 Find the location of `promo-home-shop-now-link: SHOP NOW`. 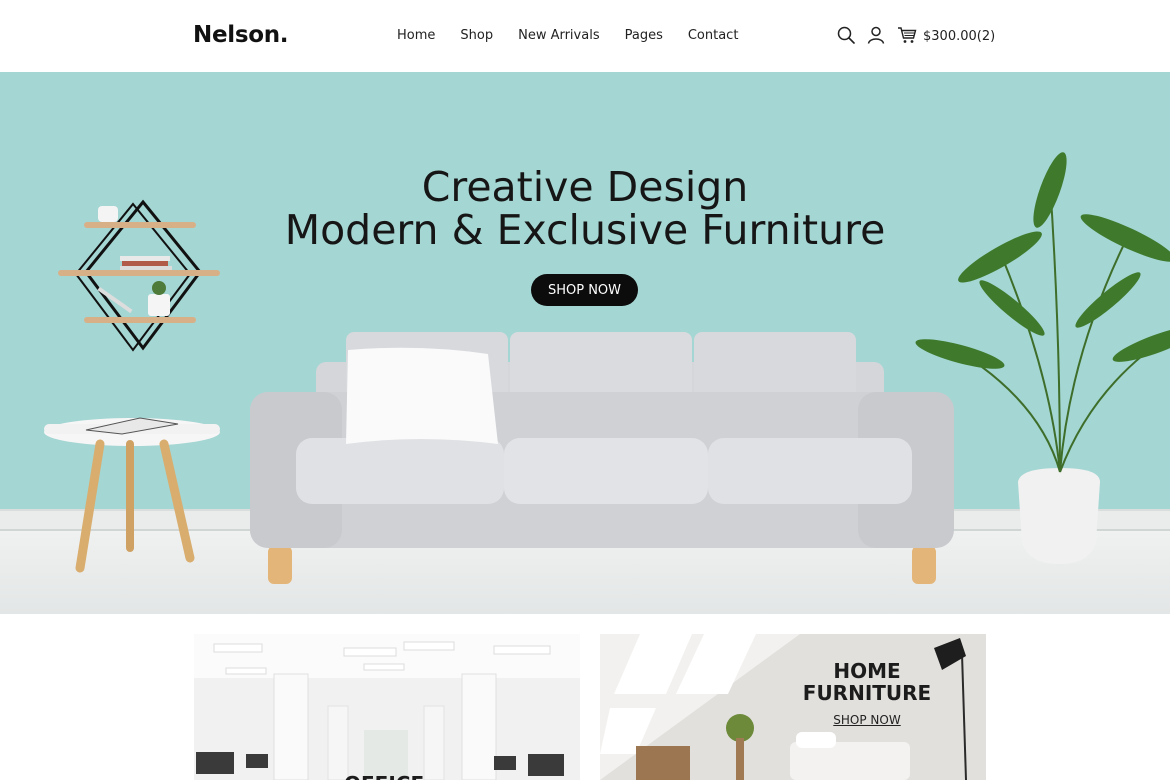

promo-home-shop-now-link: SHOP NOW is located at coordinates (867, 720).